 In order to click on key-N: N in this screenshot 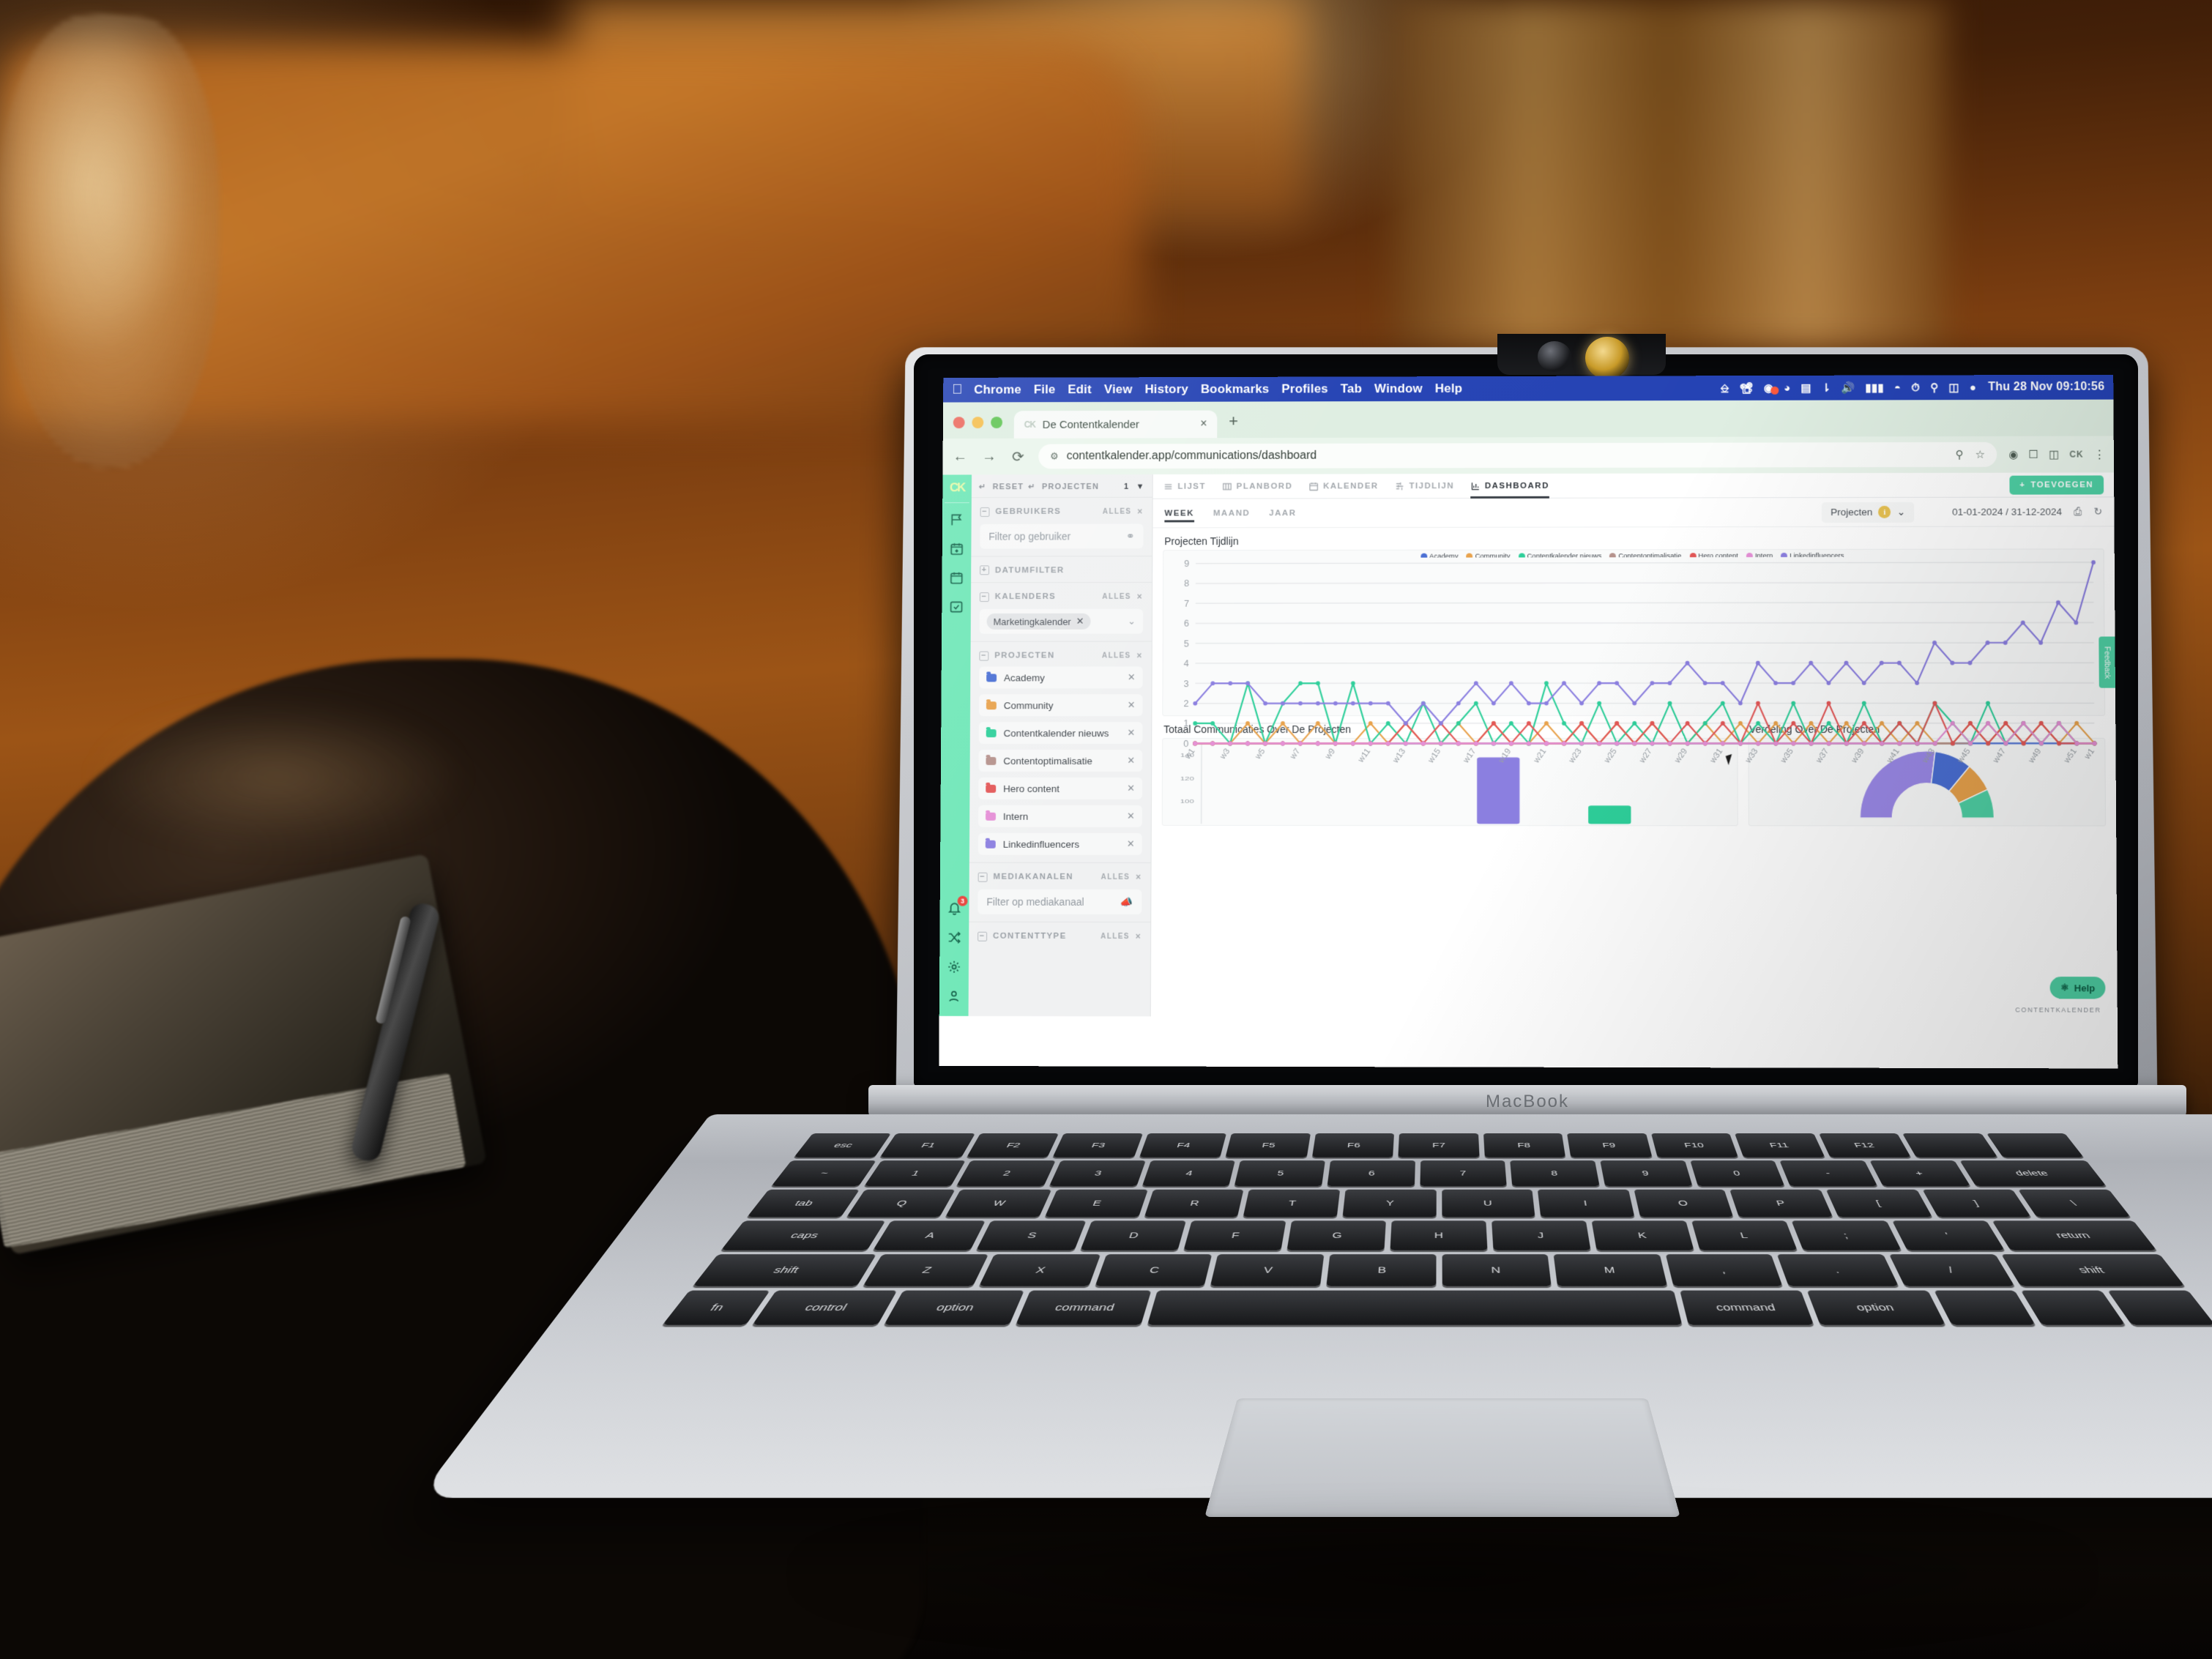, I will do `click(1497, 1270)`.